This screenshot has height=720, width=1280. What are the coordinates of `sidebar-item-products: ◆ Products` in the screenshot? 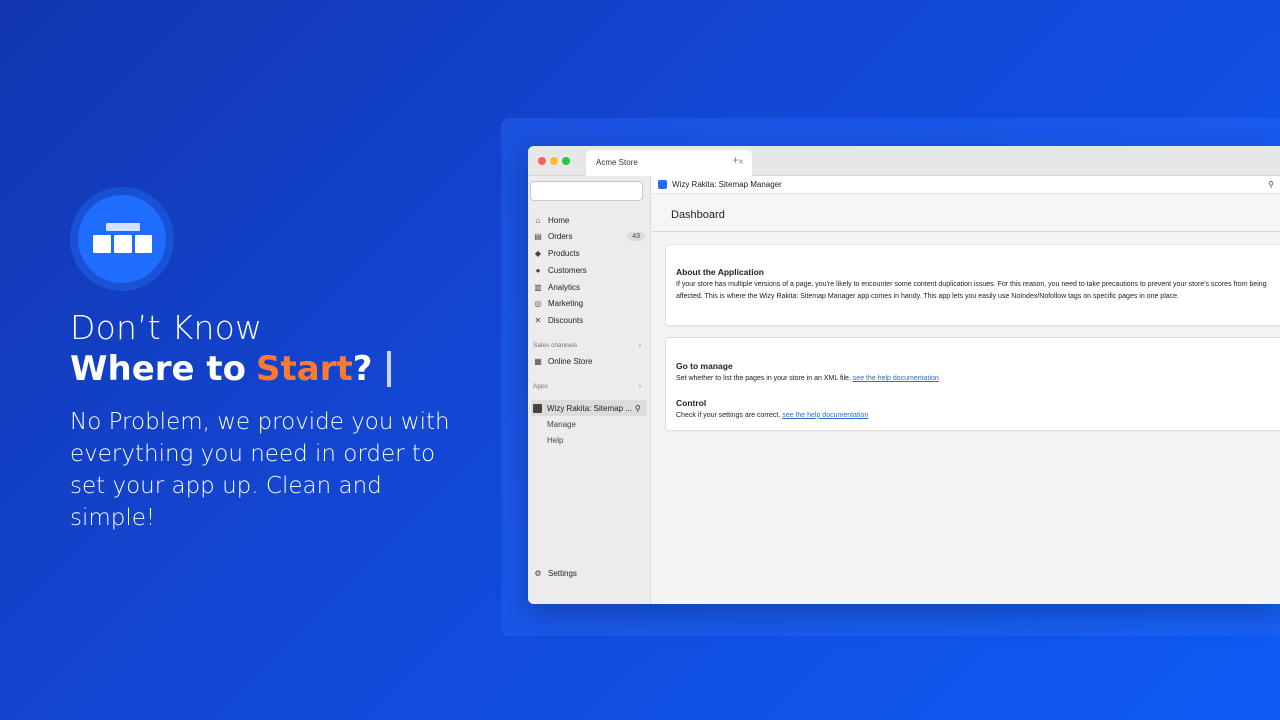 It's located at (589, 253).